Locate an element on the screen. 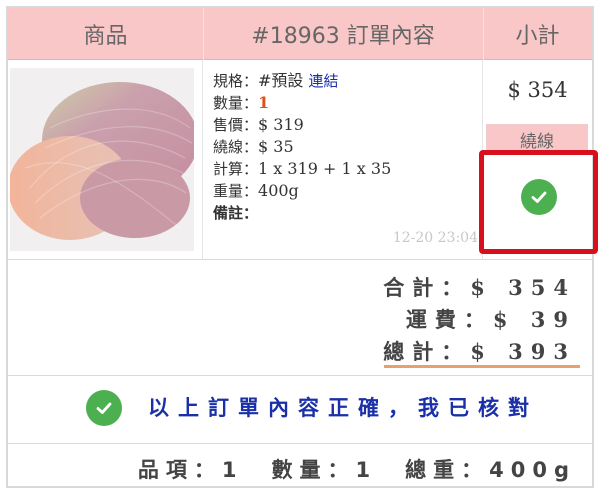 Image resolution: width=600 pixels, height=494 pixels. grand-total-value: $ 393 is located at coordinates (523, 351).